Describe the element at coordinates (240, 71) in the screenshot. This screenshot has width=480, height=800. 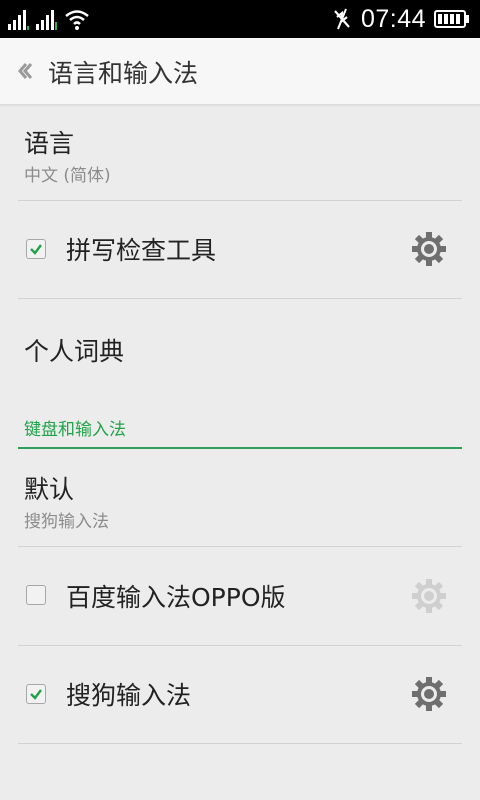
I see `action-bar: 语言和输入法` at that location.